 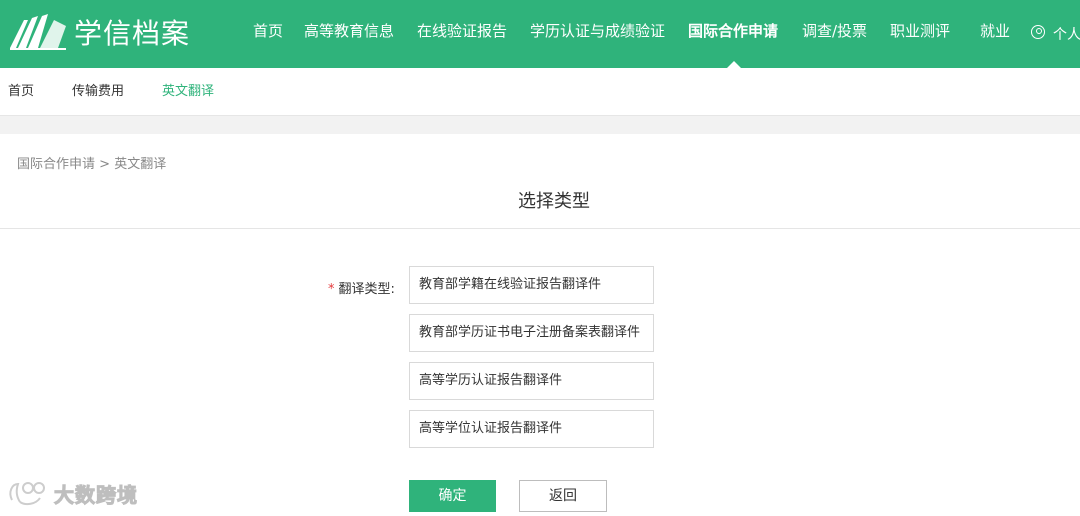 I want to click on watermark: 大数跨境, so click(x=72, y=493).